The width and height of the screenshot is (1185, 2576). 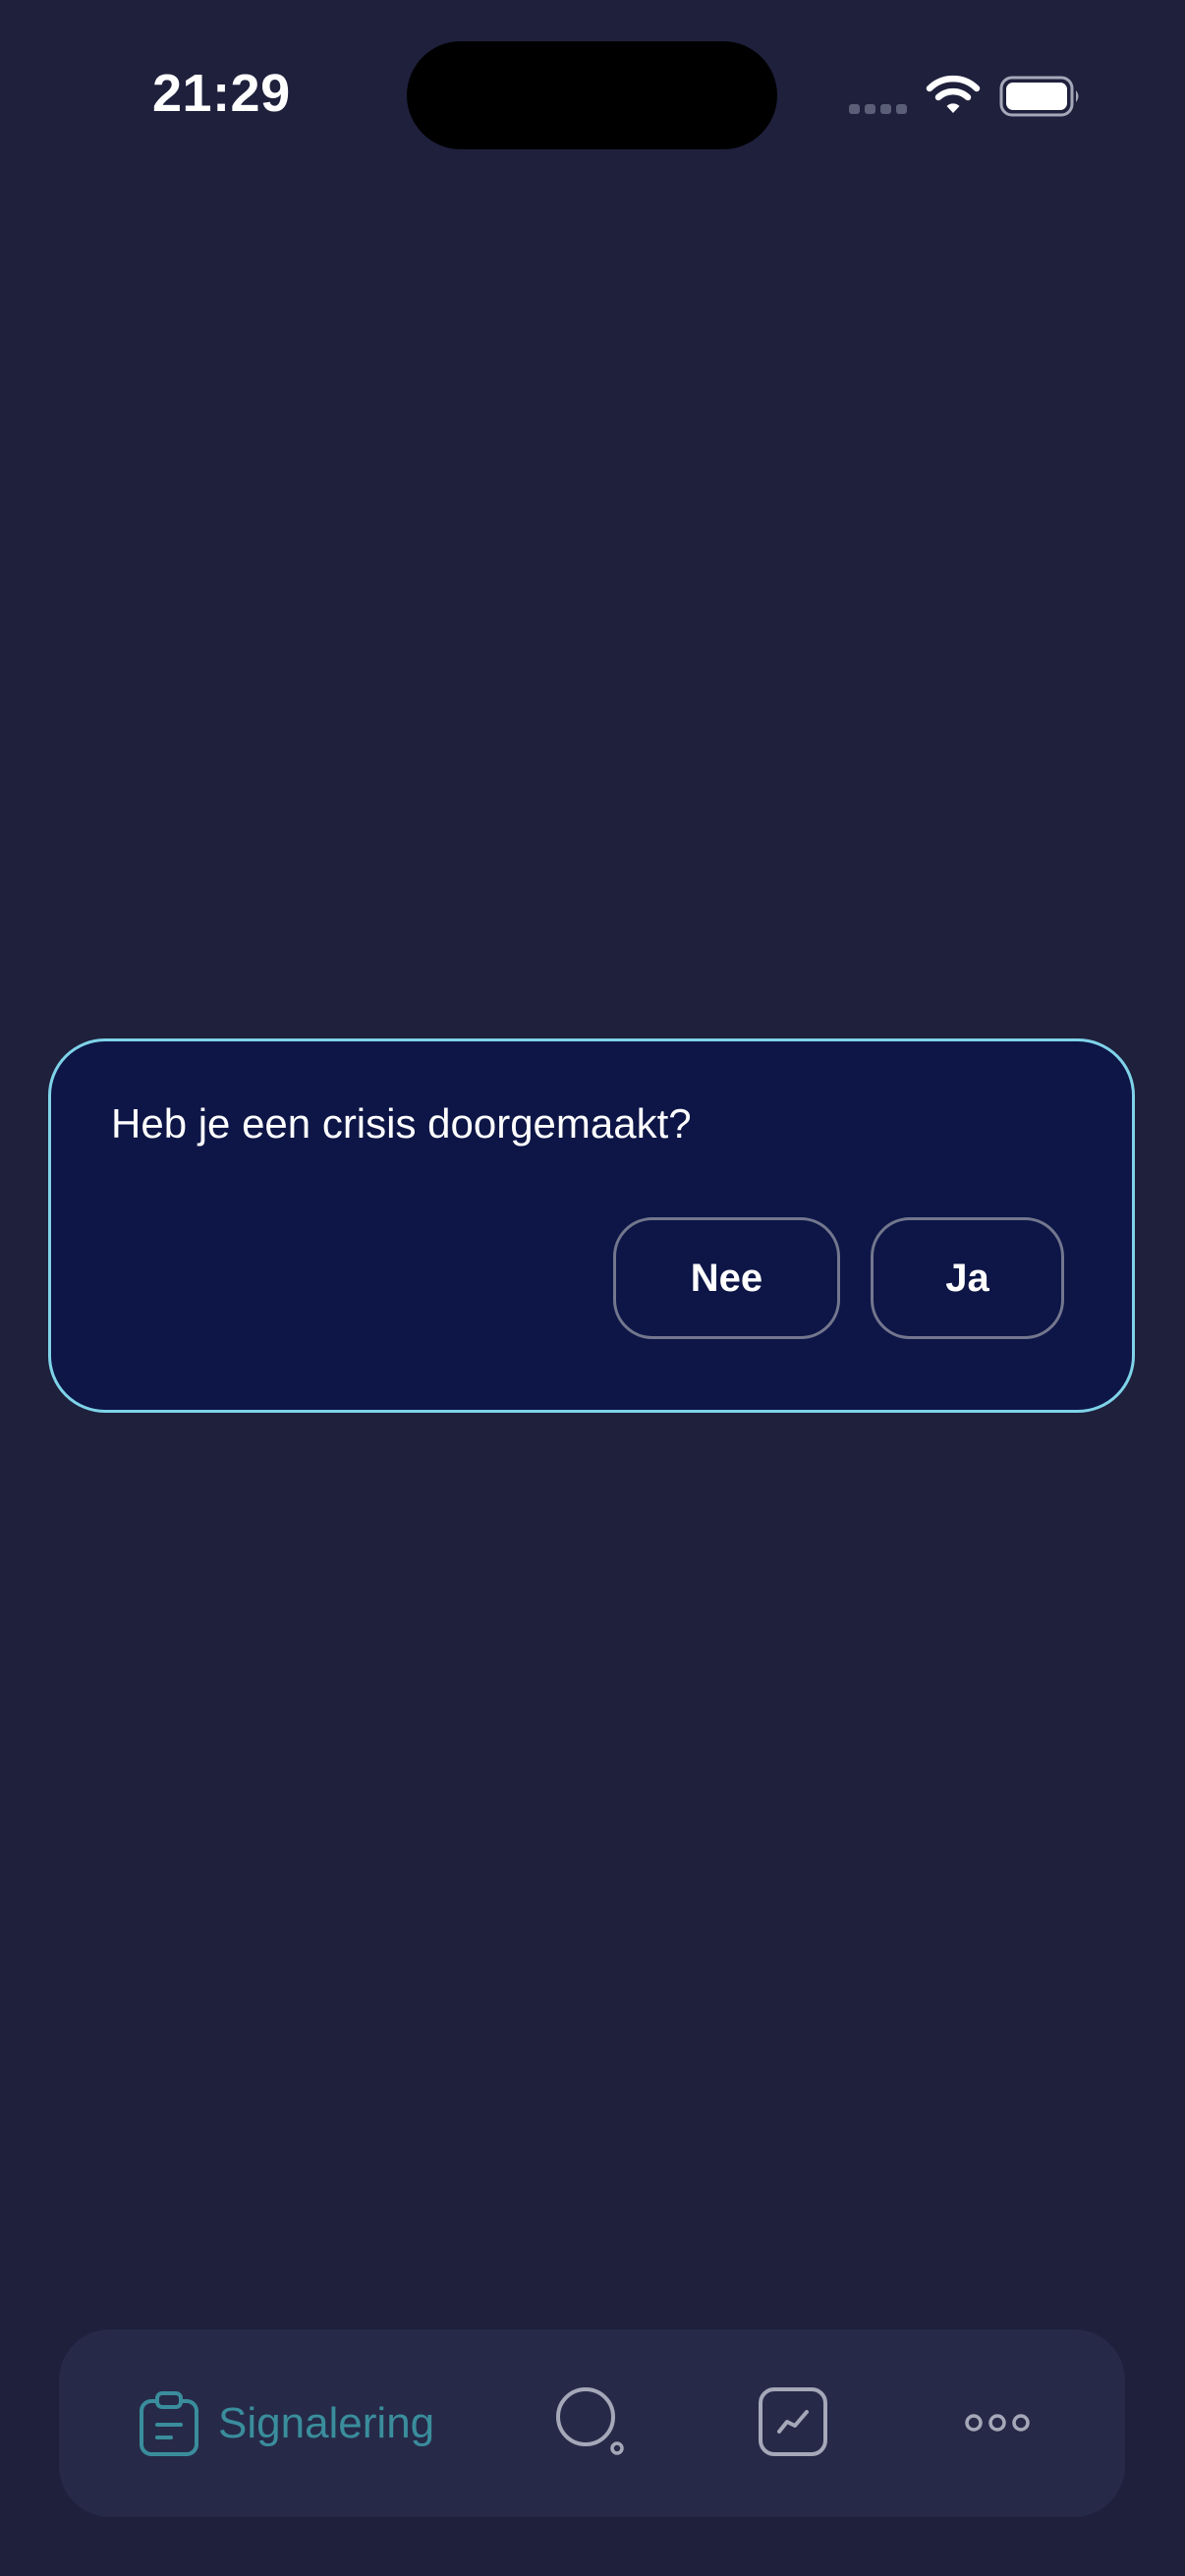 I want to click on dynamic-island, so click(x=592, y=95).